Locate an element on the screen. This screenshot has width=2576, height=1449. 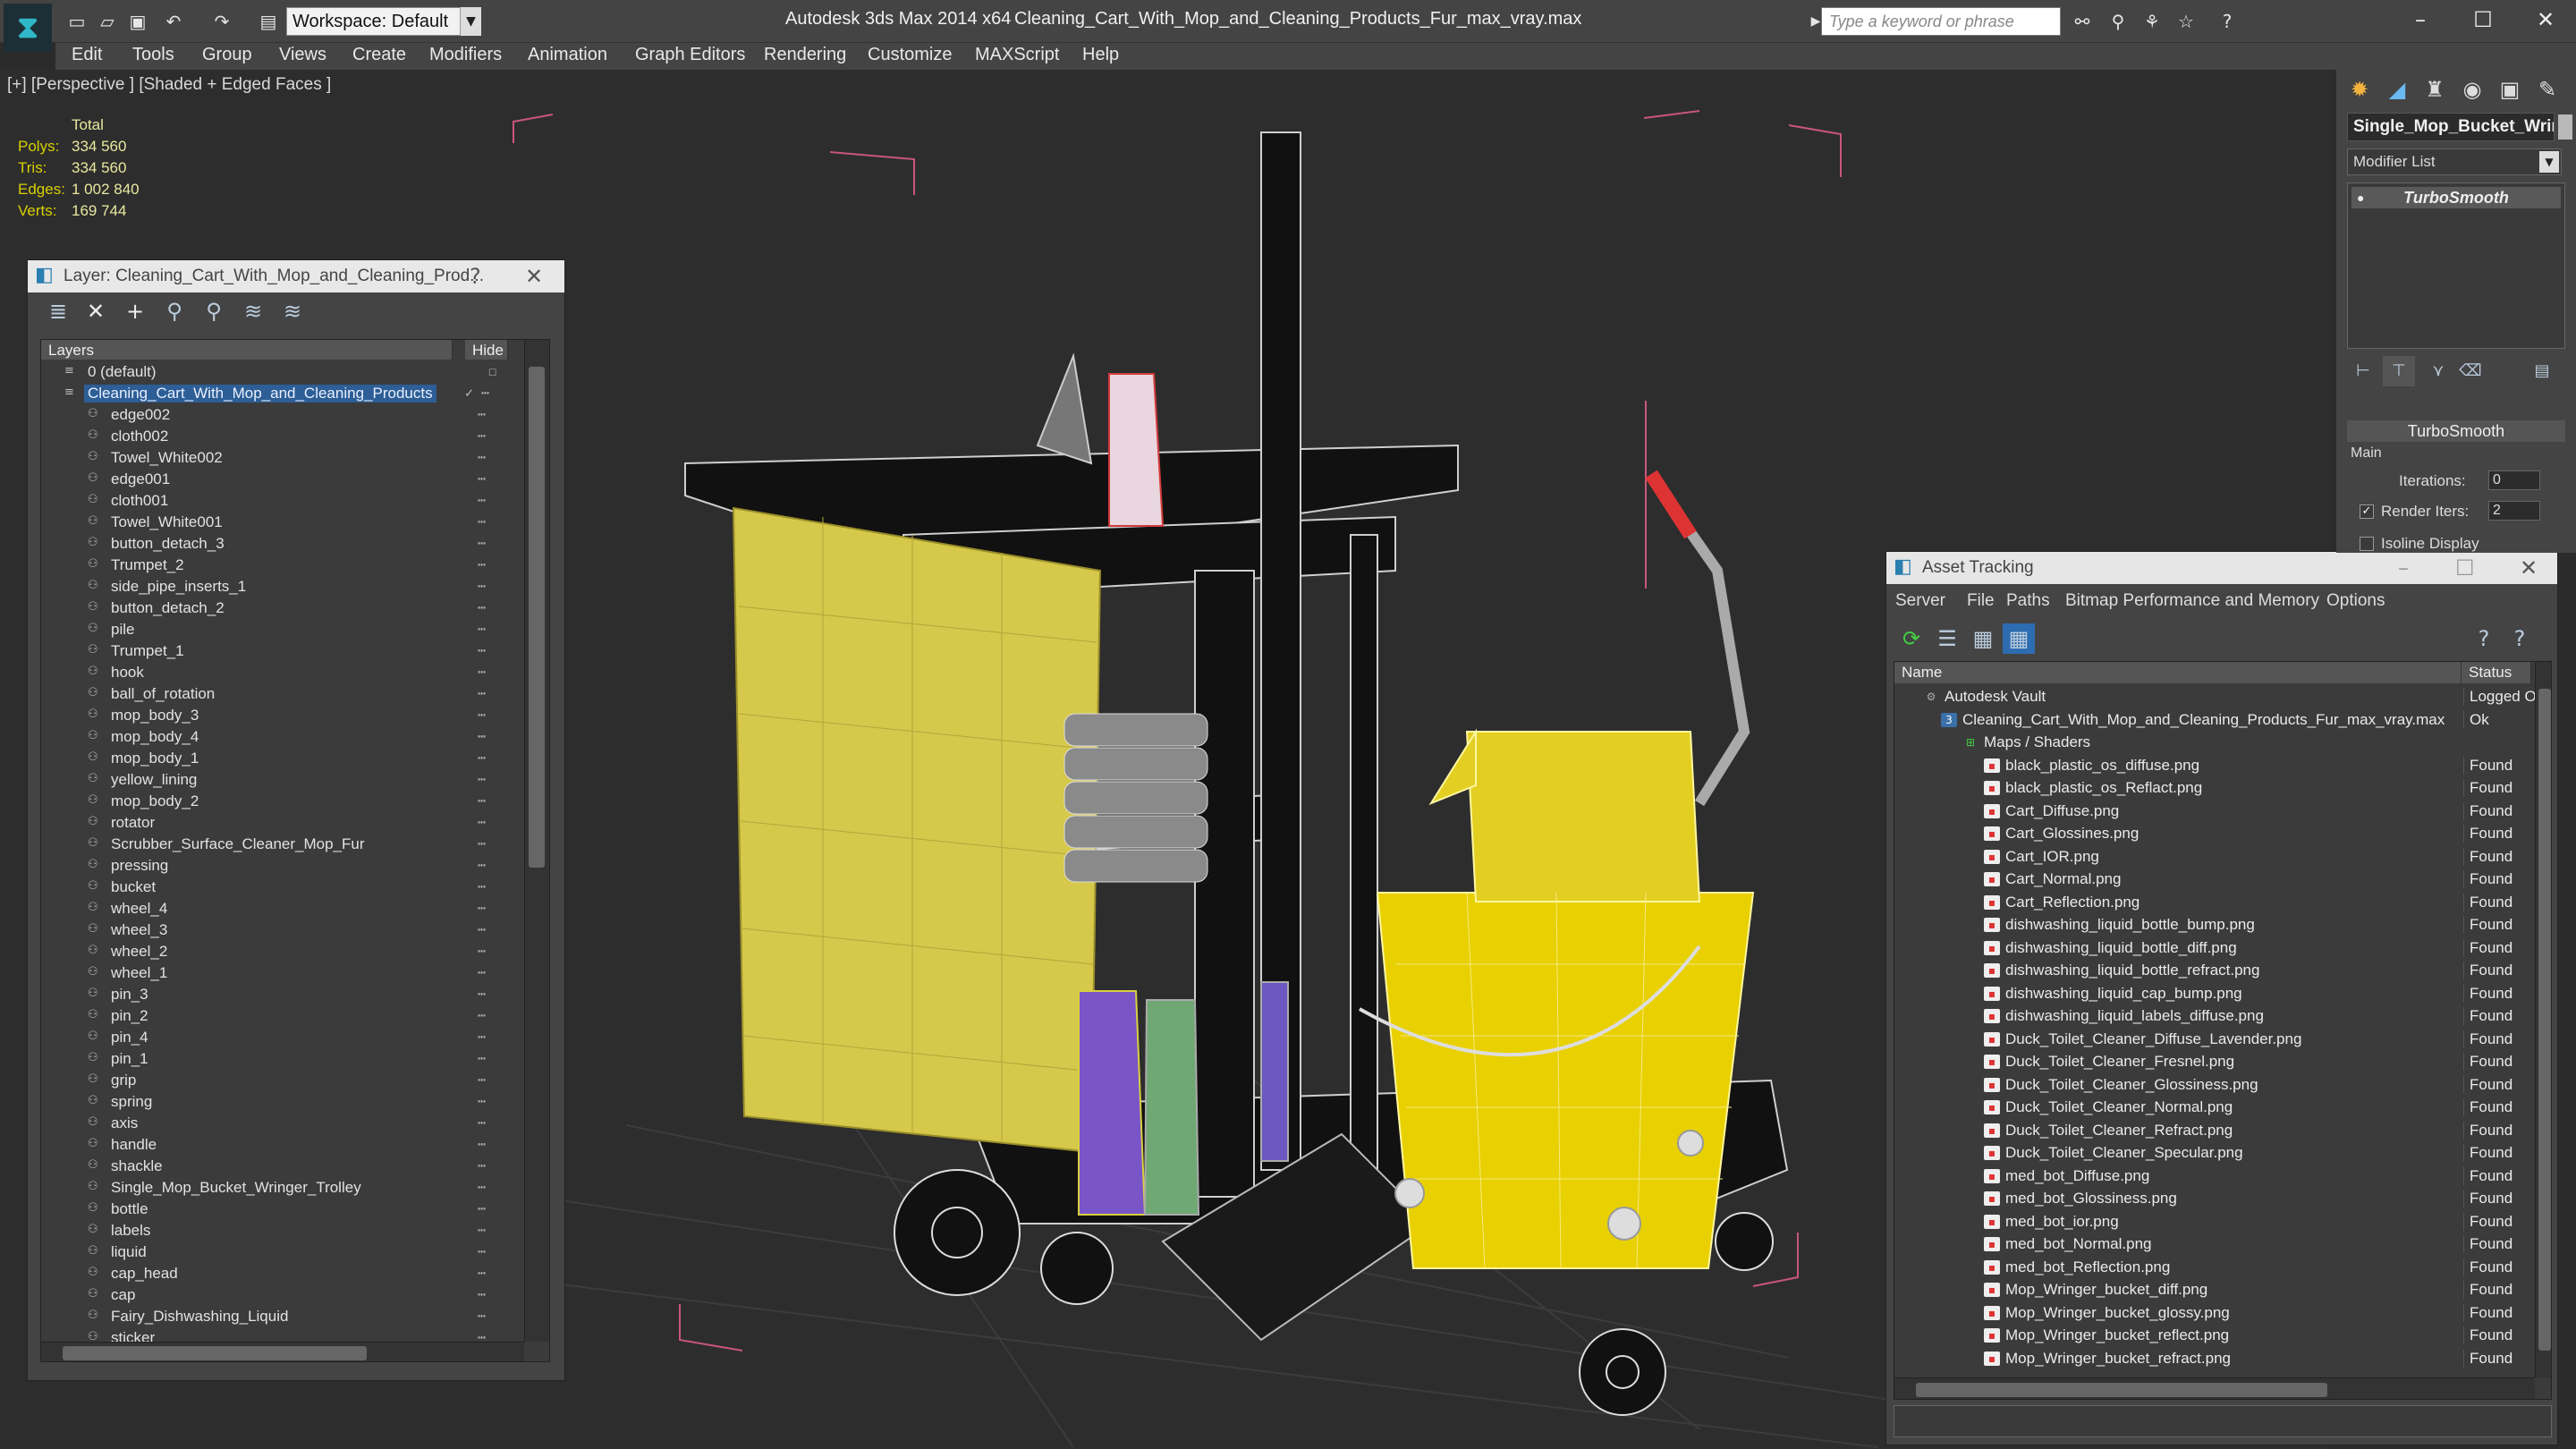
asset-row: ▪ black_plastic_os_diffuse.png Found is located at coordinates (2214, 765).